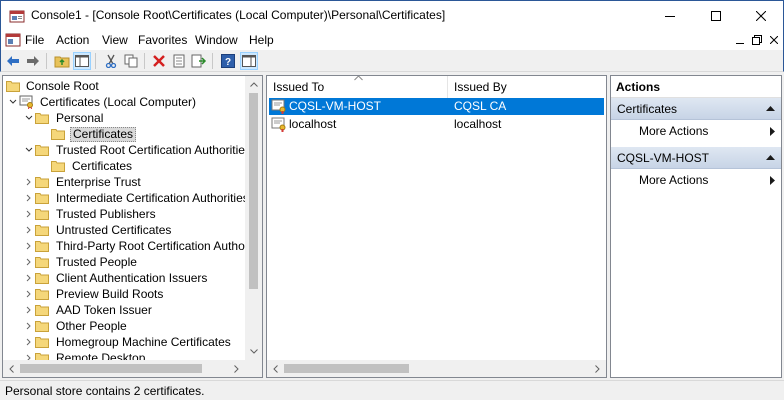 This screenshot has height=400, width=784. What do you see at coordinates (357, 87) in the screenshot?
I see `column-header-issued-to: Issued To` at bounding box center [357, 87].